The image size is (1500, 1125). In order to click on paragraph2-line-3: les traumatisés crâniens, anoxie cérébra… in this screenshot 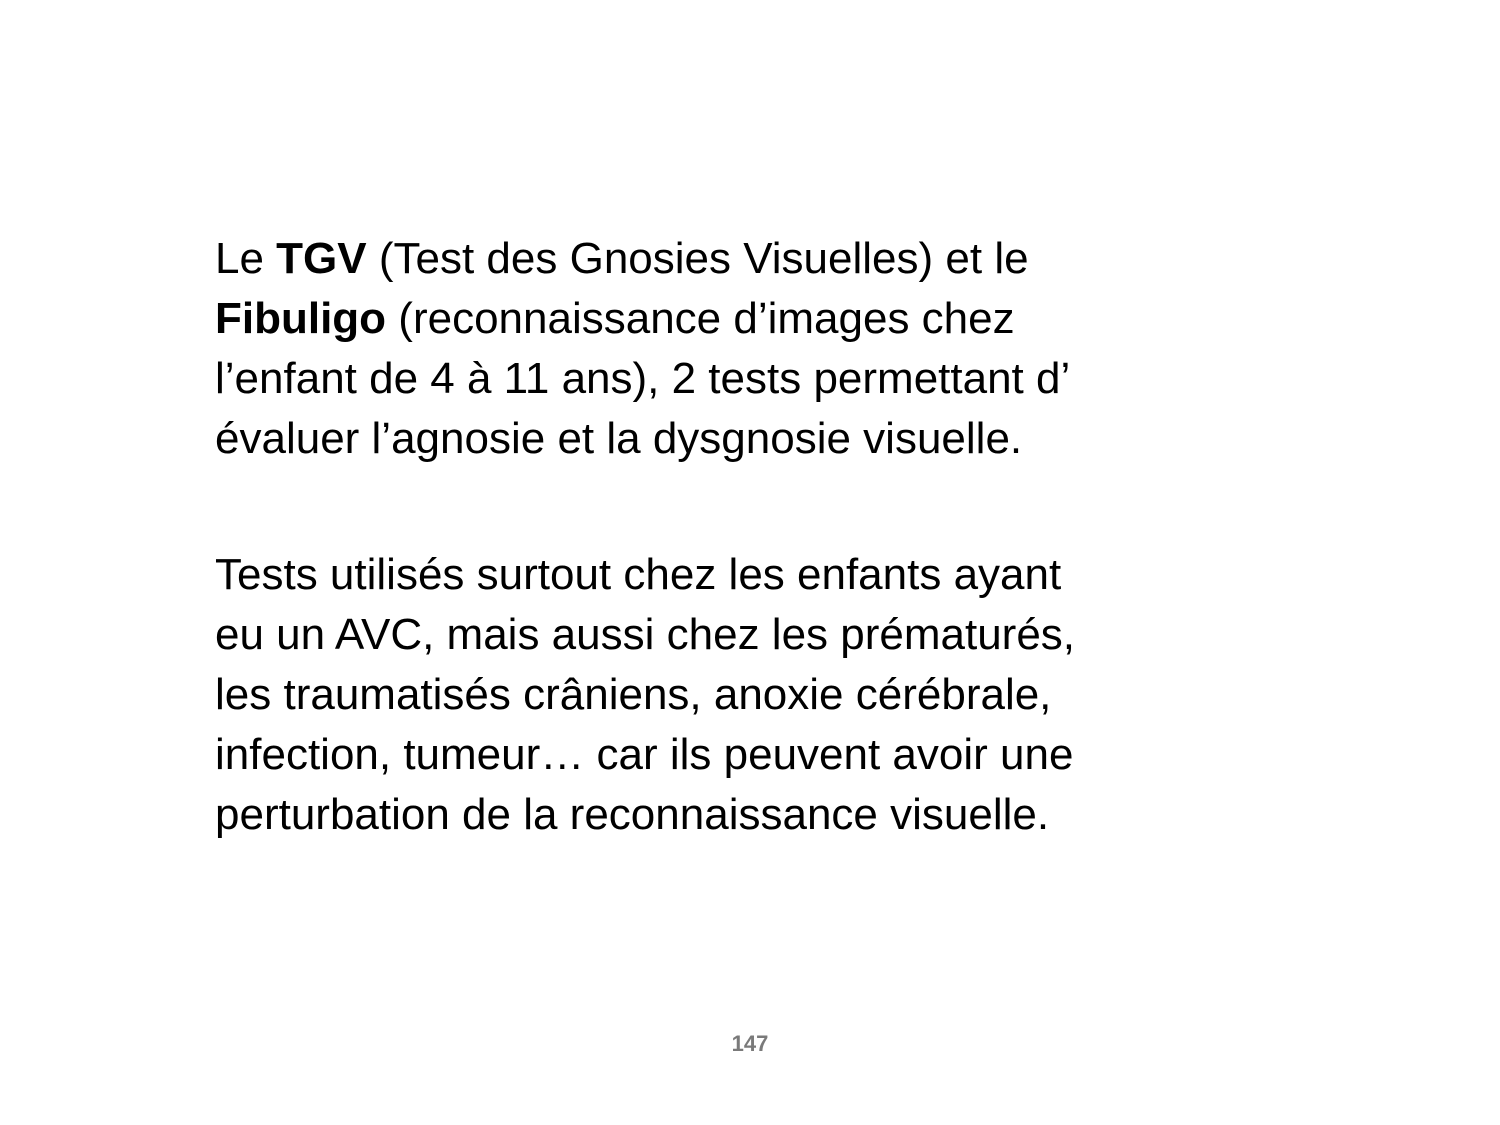, I will do `click(633, 694)`.